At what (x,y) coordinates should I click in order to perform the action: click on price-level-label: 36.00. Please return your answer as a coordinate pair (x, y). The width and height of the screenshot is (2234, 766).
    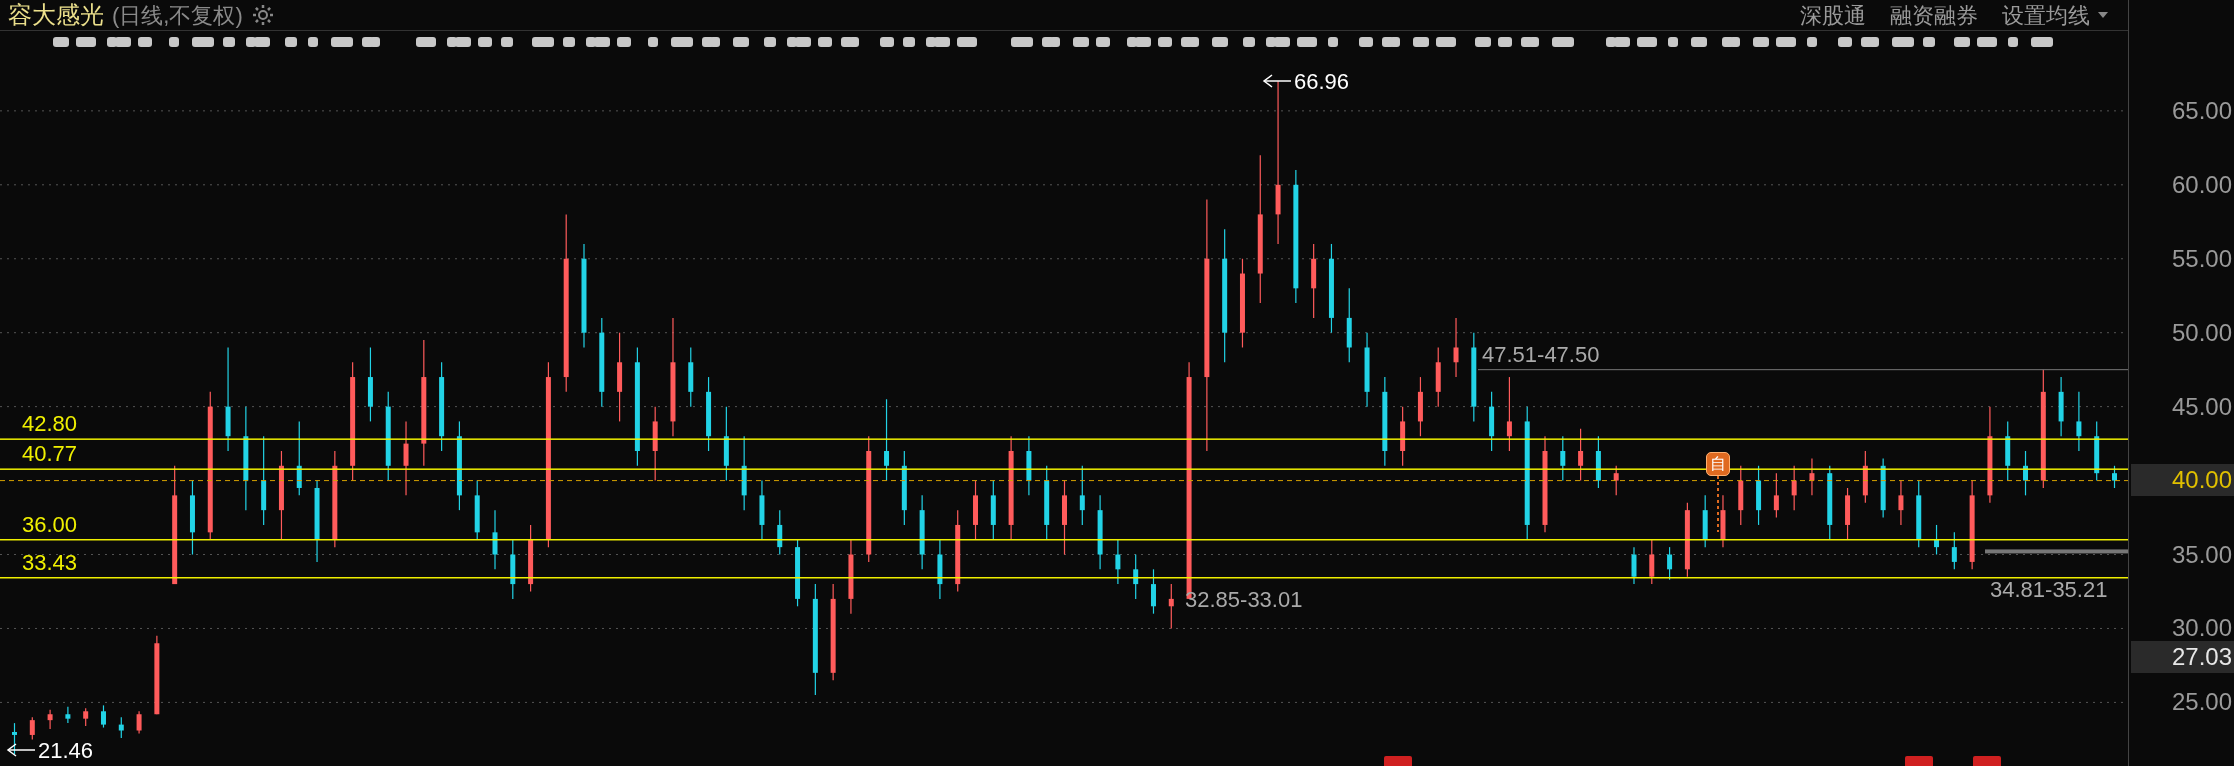
    Looking at the image, I should click on (50, 524).